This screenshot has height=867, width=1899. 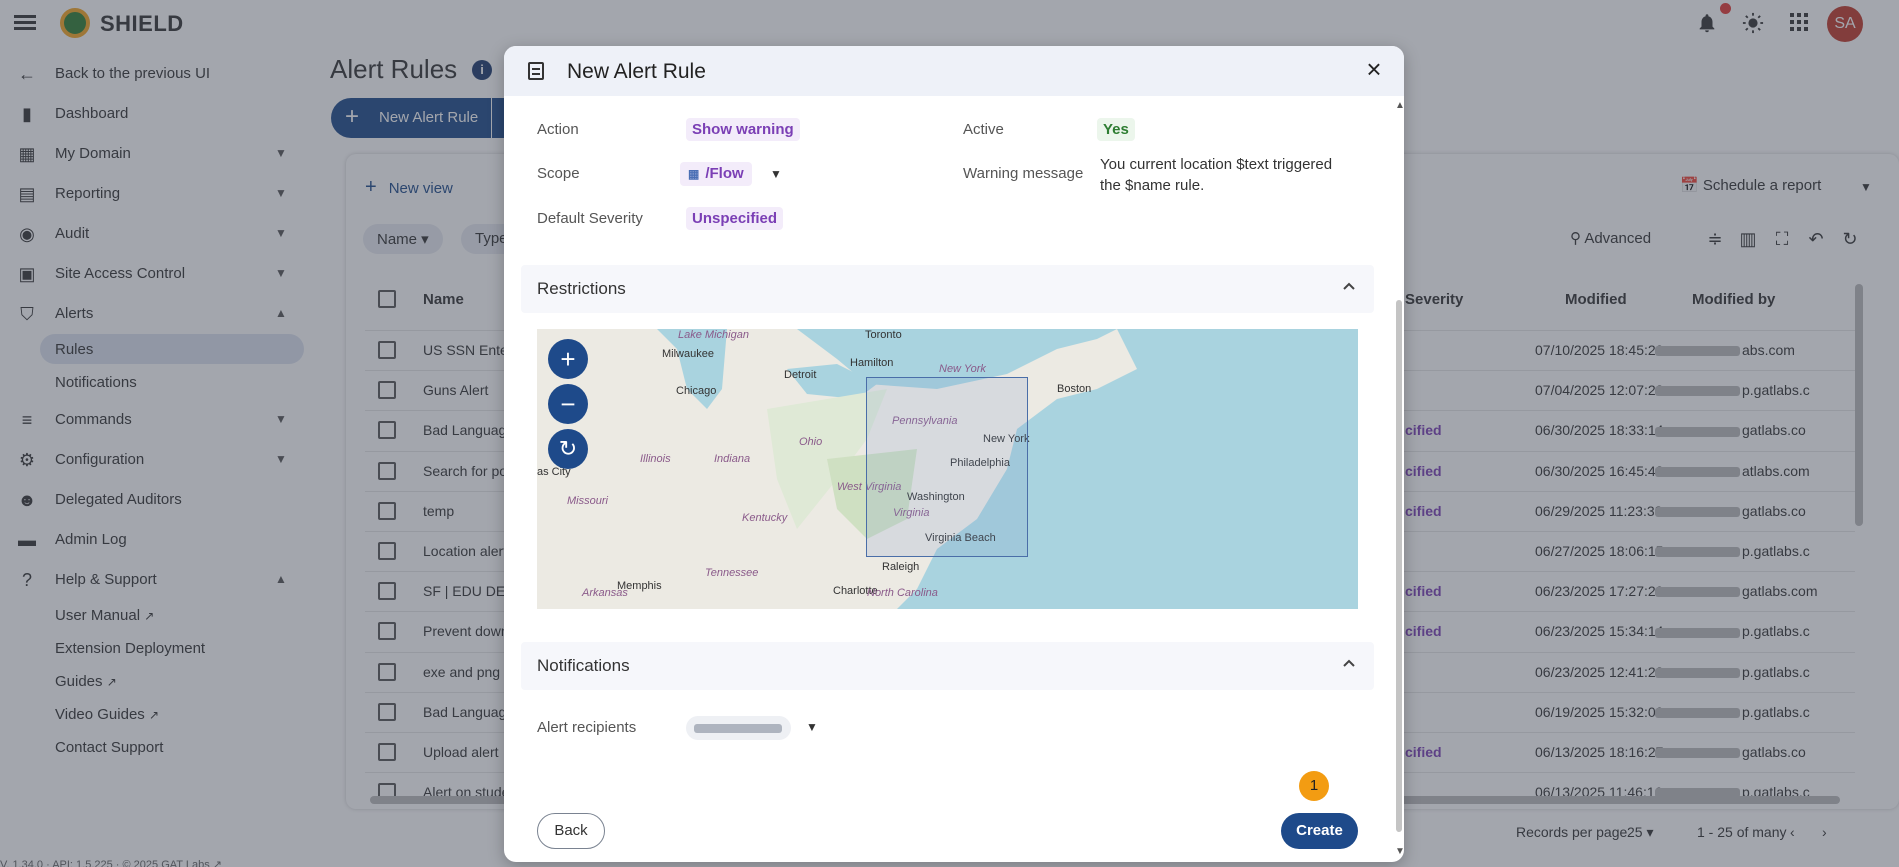 I want to click on map-label-missouri: Missouri, so click(x=587, y=501).